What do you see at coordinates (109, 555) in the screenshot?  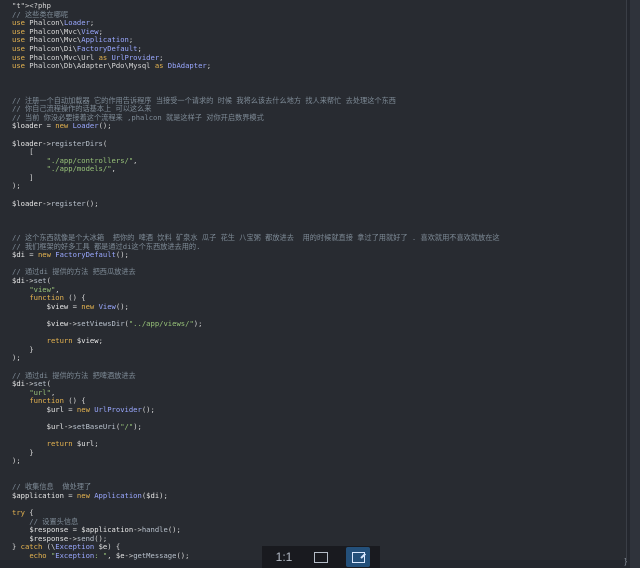 I see `code-line: echo "Exception: ", $e->getMessage();` at bounding box center [109, 555].